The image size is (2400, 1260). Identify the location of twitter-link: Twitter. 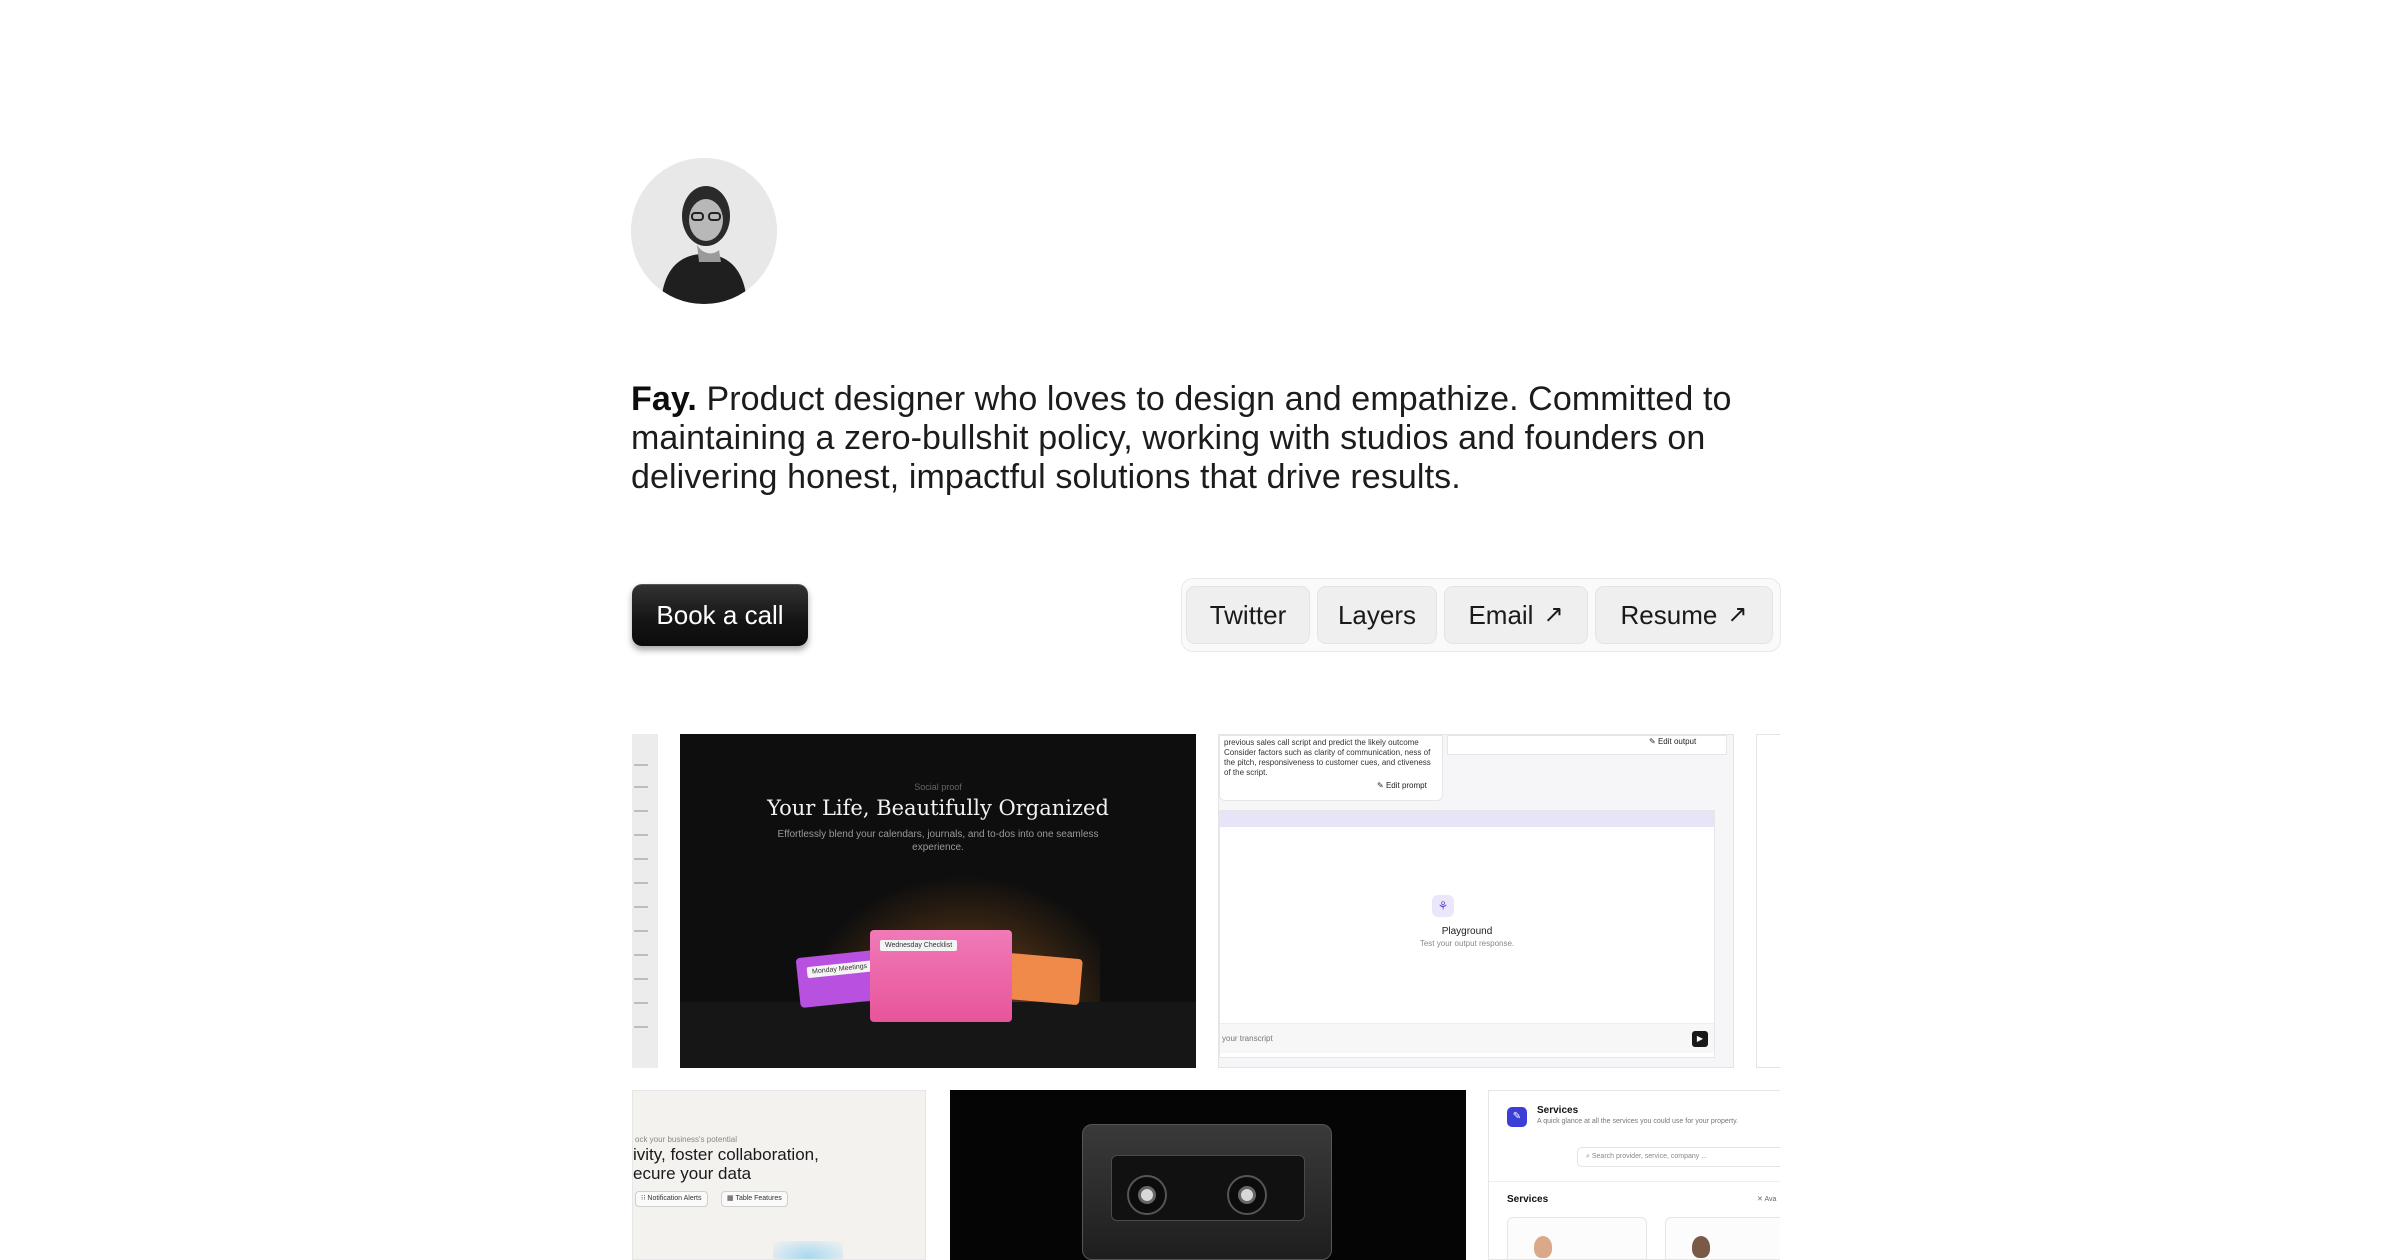
(1248, 615).